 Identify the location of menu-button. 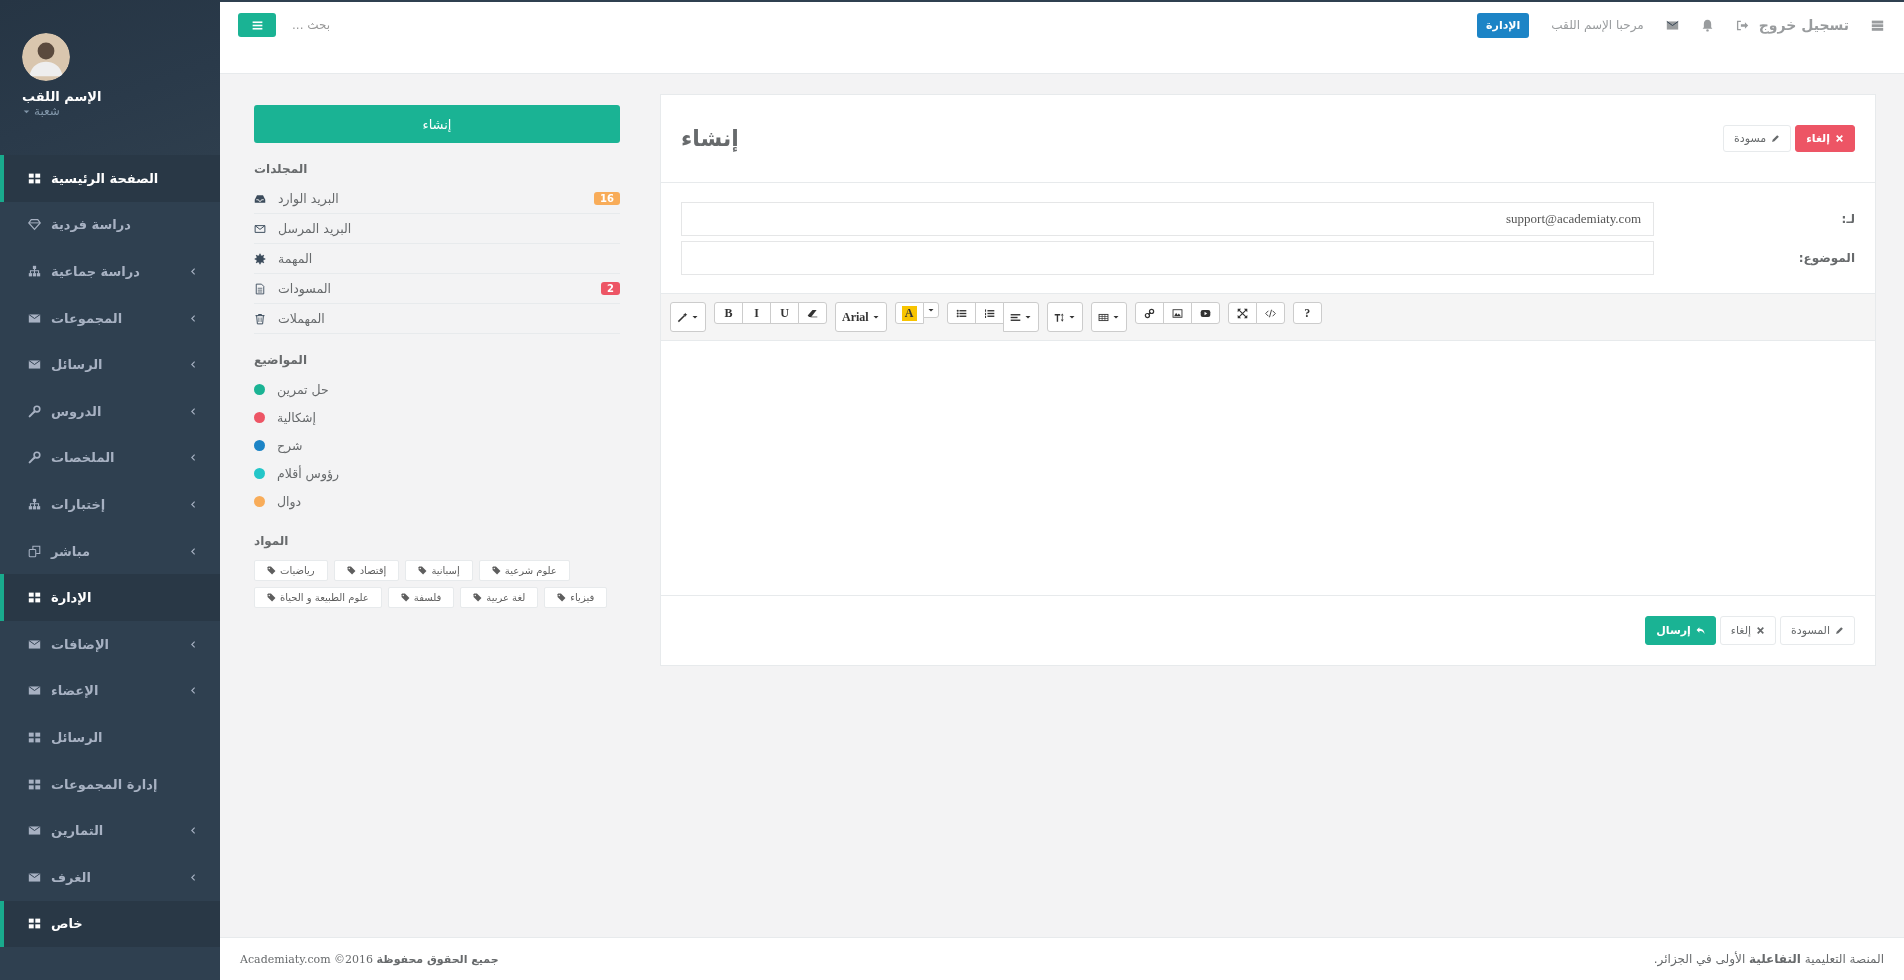
(257, 25).